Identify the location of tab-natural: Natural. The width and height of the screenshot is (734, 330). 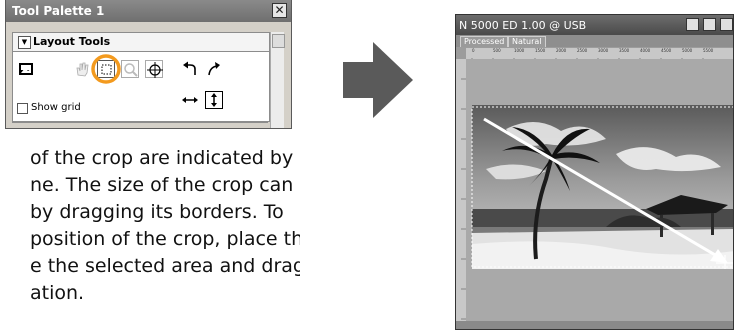
(527, 41).